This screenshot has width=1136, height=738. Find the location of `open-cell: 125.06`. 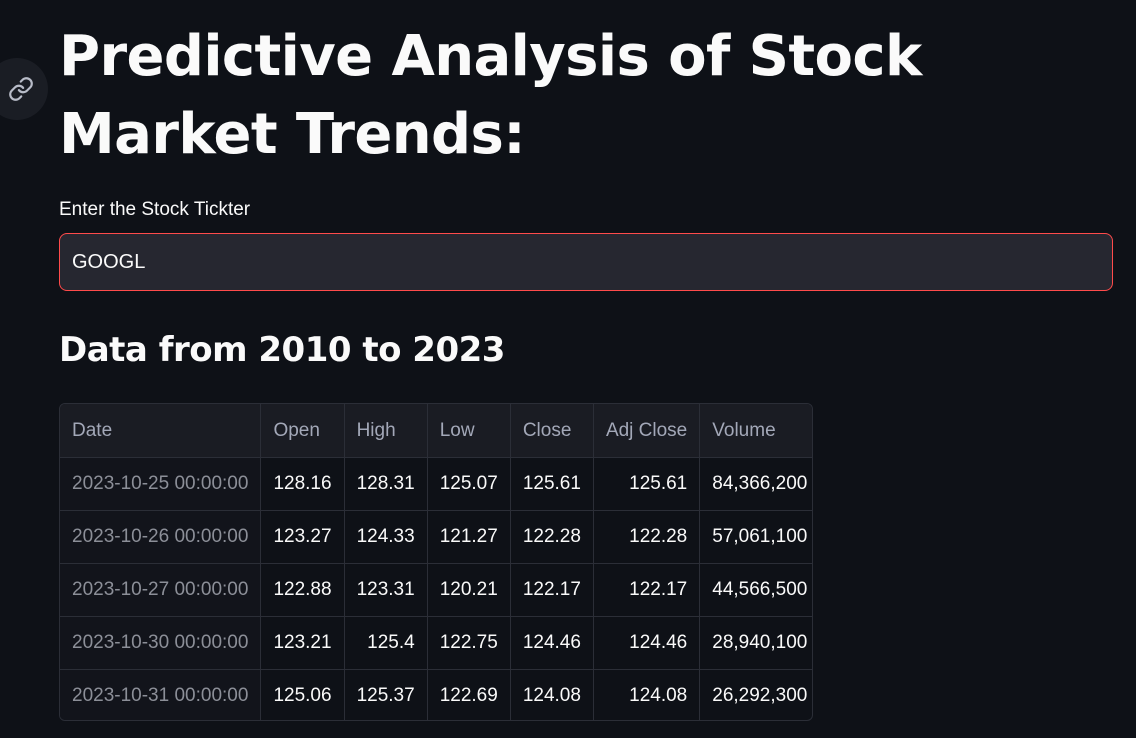

open-cell: 125.06 is located at coordinates (302, 694).